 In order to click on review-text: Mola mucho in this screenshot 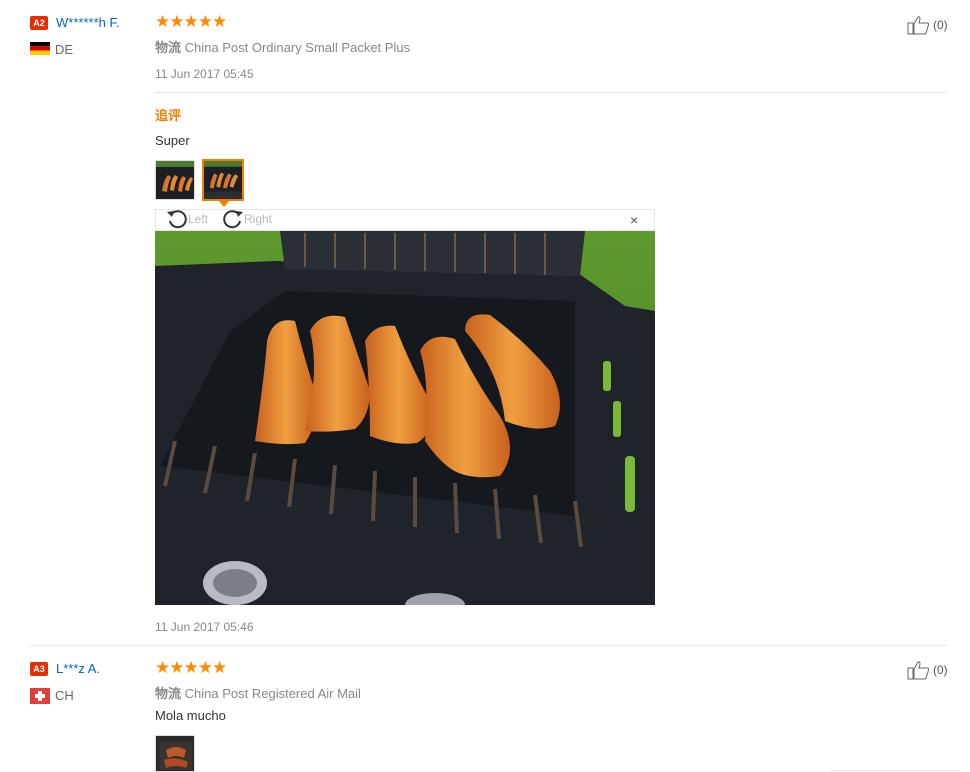, I will do `click(190, 715)`.